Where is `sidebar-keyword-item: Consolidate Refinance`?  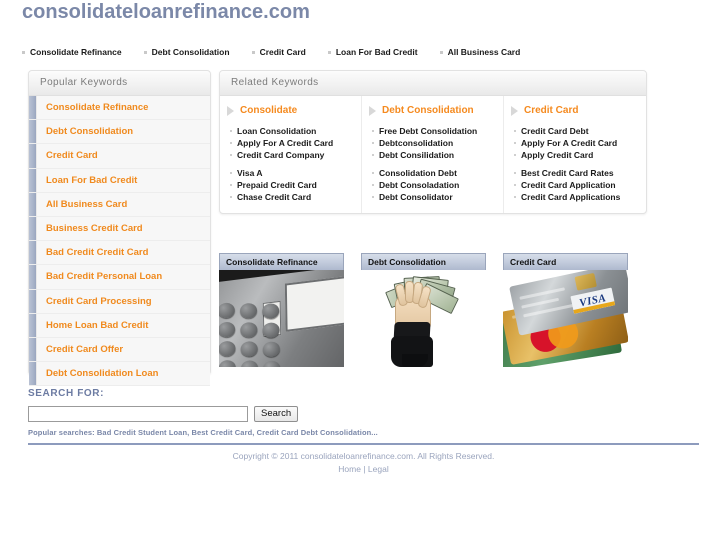 sidebar-keyword-item: Consolidate Refinance is located at coordinates (119, 108).